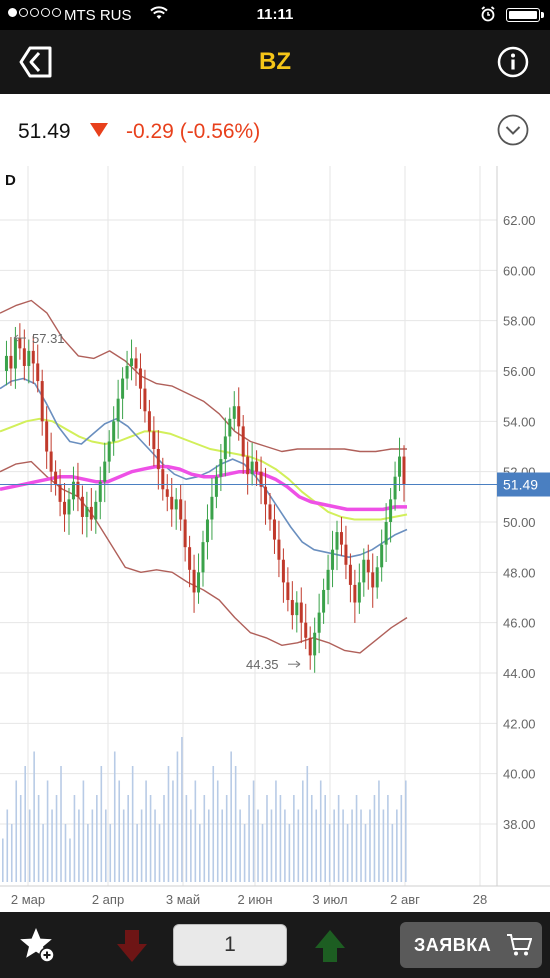 Image resolution: width=550 pixels, height=978 pixels. I want to click on max-marker-label: 57.31, so click(48, 338).